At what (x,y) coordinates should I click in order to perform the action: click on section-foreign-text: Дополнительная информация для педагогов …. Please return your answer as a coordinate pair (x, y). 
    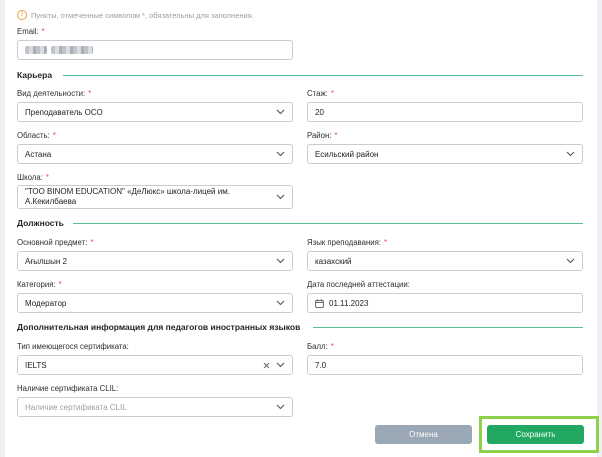
    Looking at the image, I should click on (159, 327).